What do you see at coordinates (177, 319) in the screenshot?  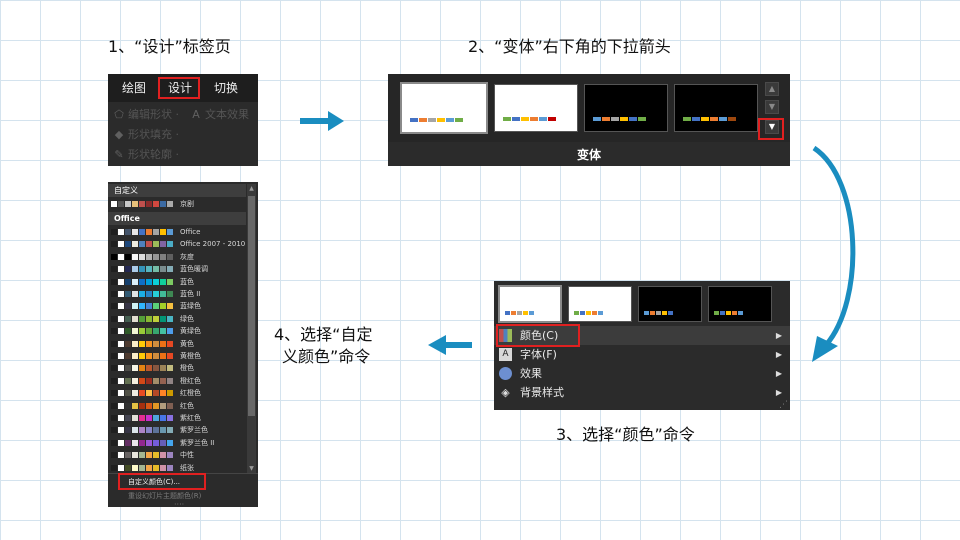 I see `color-scheme-item: 绿色` at bounding box center [177, 319].